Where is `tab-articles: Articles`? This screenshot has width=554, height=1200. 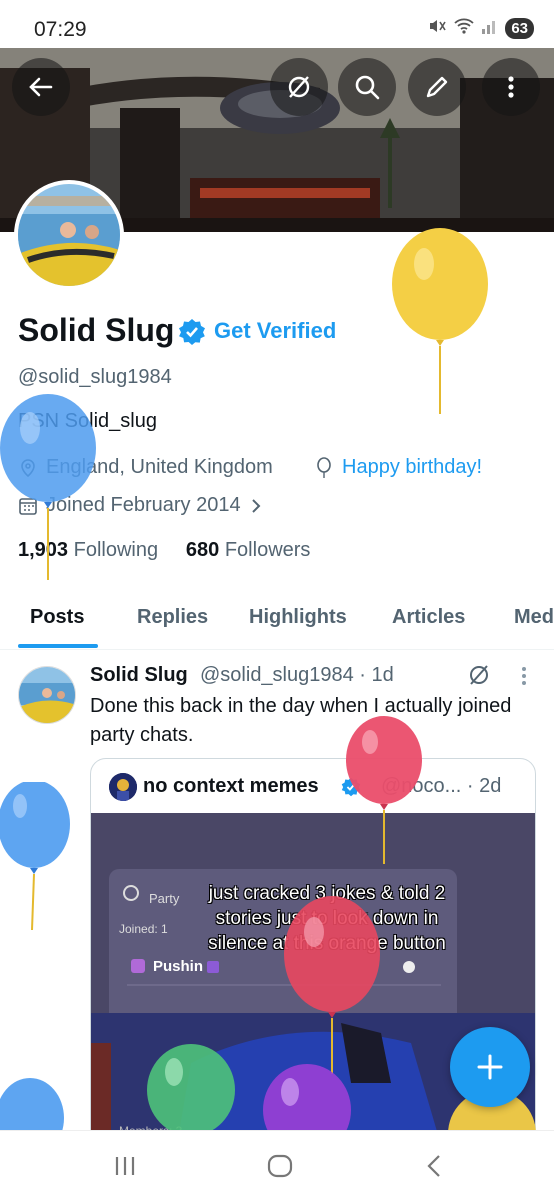 tab-articles: Articles is located at coordinates (428, 617).